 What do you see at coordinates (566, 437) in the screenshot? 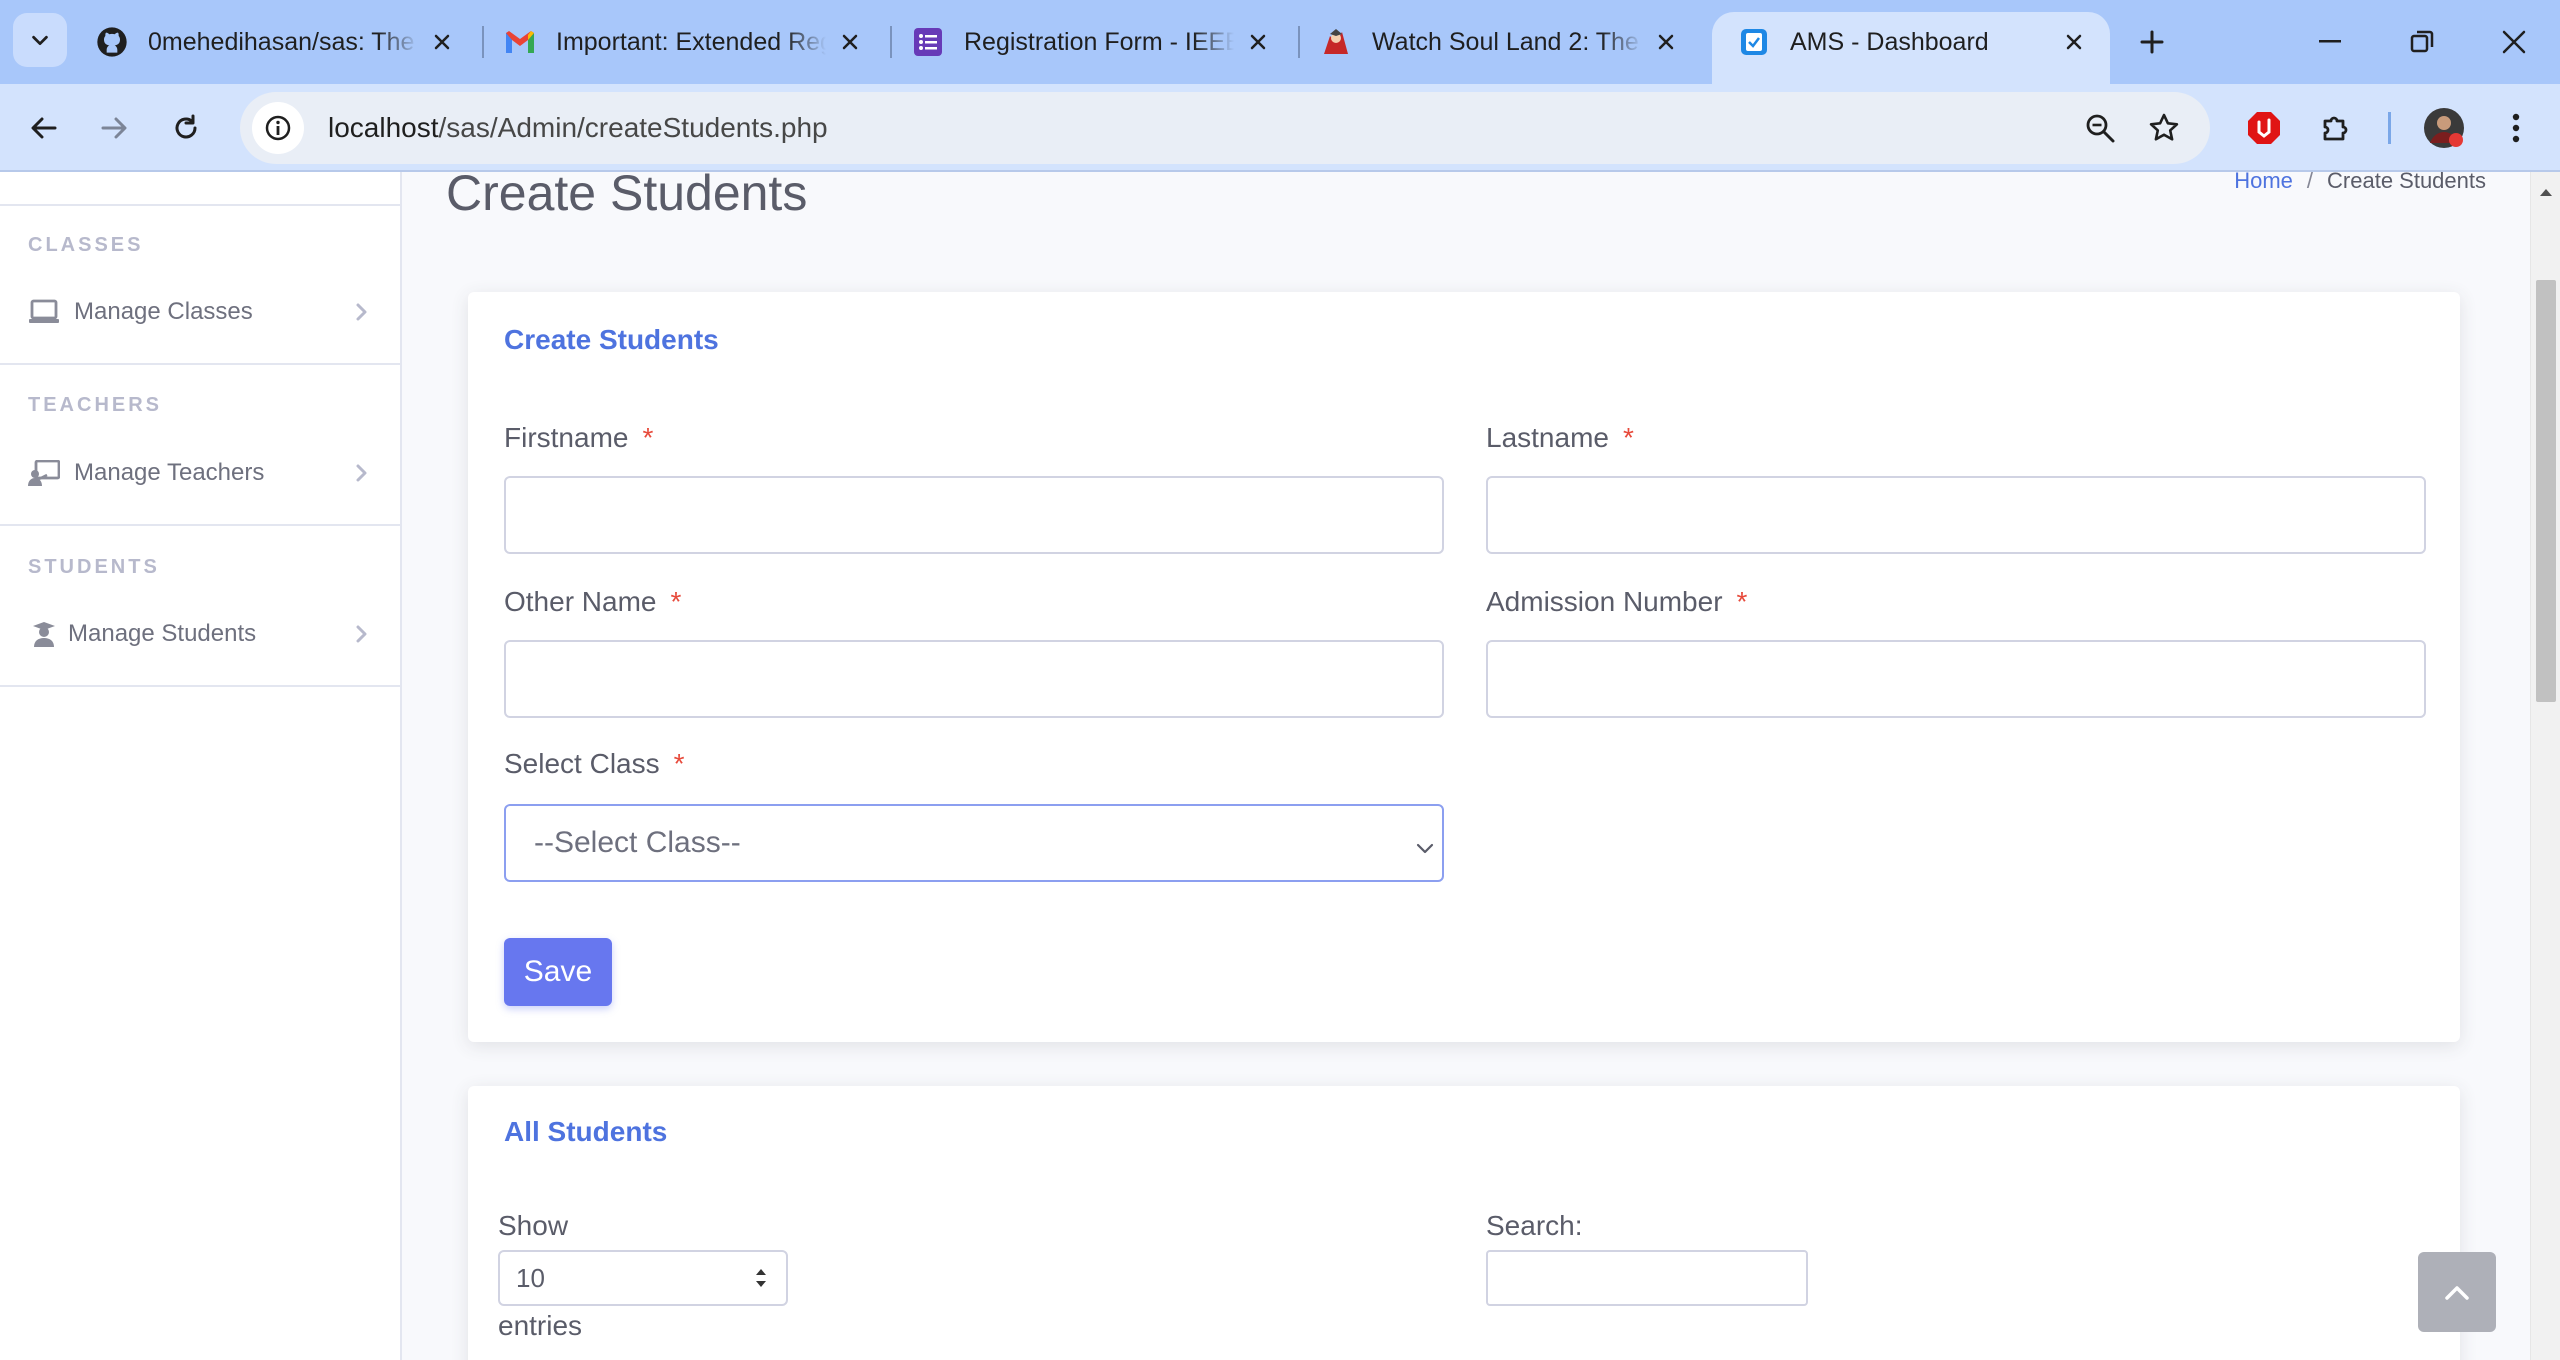
I see `firstname-label-text: Firstname` at bounding box center [566, 437].